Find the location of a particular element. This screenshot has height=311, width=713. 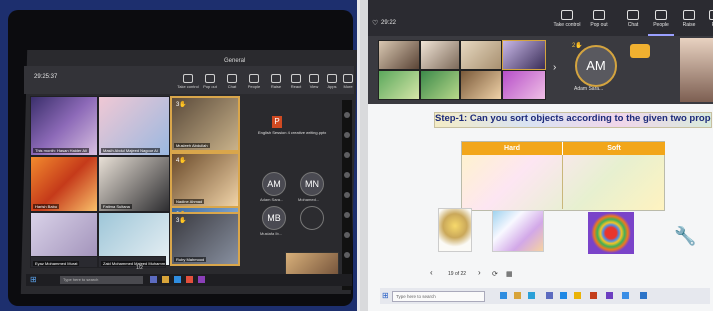

video-tile: 4✋ Nadine Ahmad is located at coordinates (205, 180).